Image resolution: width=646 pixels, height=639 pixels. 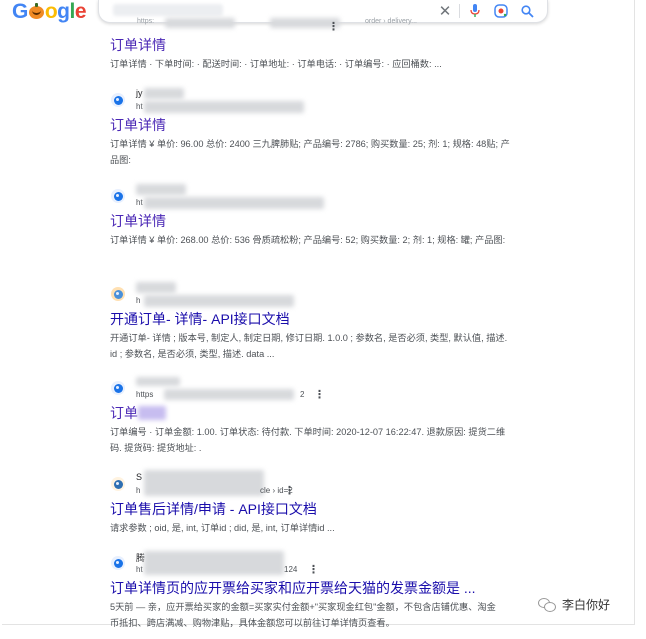 I want to click on site-name: S, so click(x=139, y=477).